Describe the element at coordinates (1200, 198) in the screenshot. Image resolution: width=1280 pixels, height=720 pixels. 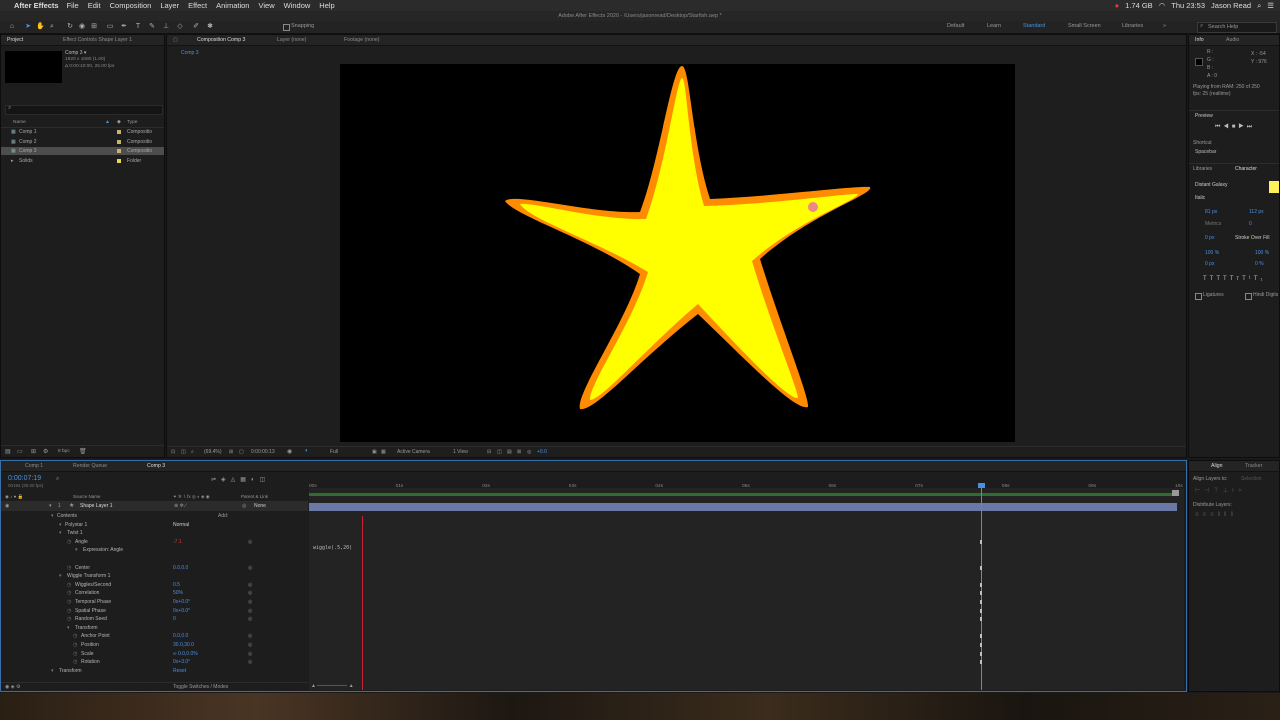
I see `font-style-select: Italic` at that location.